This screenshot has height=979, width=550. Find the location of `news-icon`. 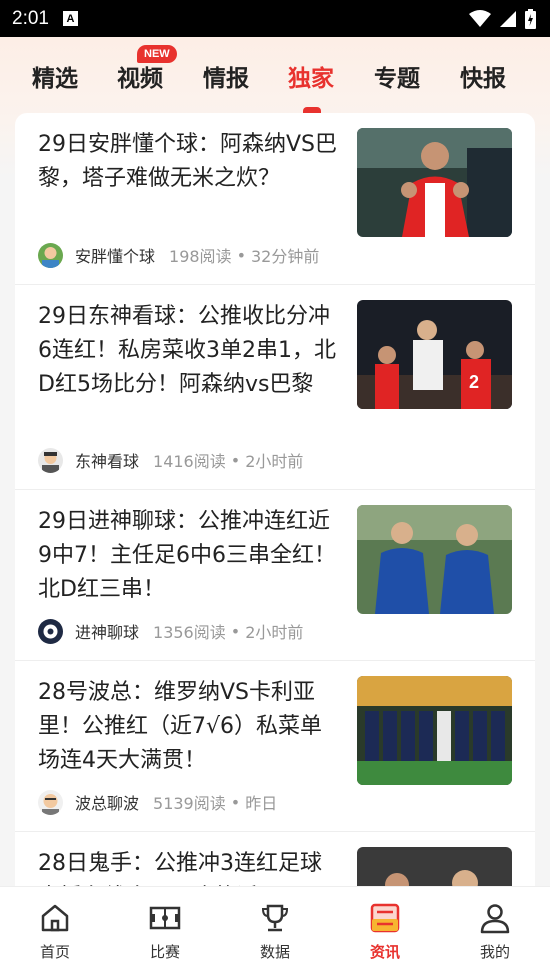

news-icon is located at coordinates (385, 918).